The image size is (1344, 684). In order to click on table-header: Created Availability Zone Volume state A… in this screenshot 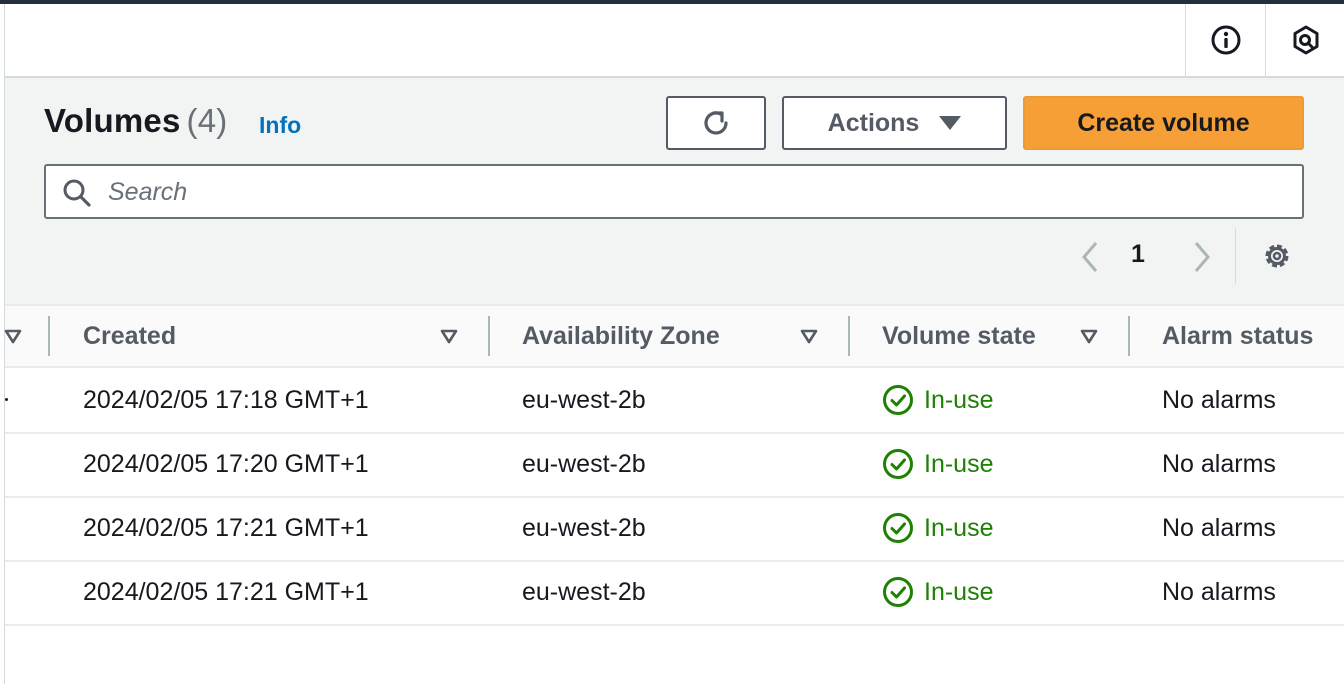, I will do `click(673, 337)`.